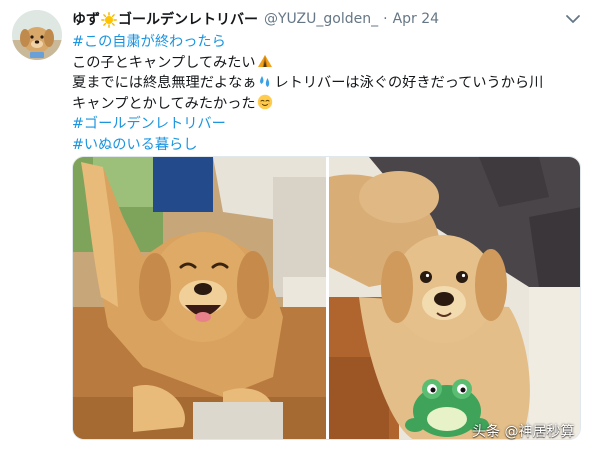  Describe the element at coordinates (164, 103) in the screenshot. I see `tweet-line-text: キャンプとかしてみたかった` at that location.